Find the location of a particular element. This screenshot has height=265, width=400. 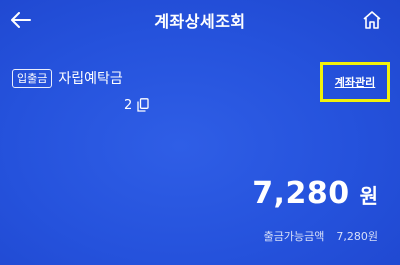

account-type-badge: 입출금 is located at coordinates (32, 78).